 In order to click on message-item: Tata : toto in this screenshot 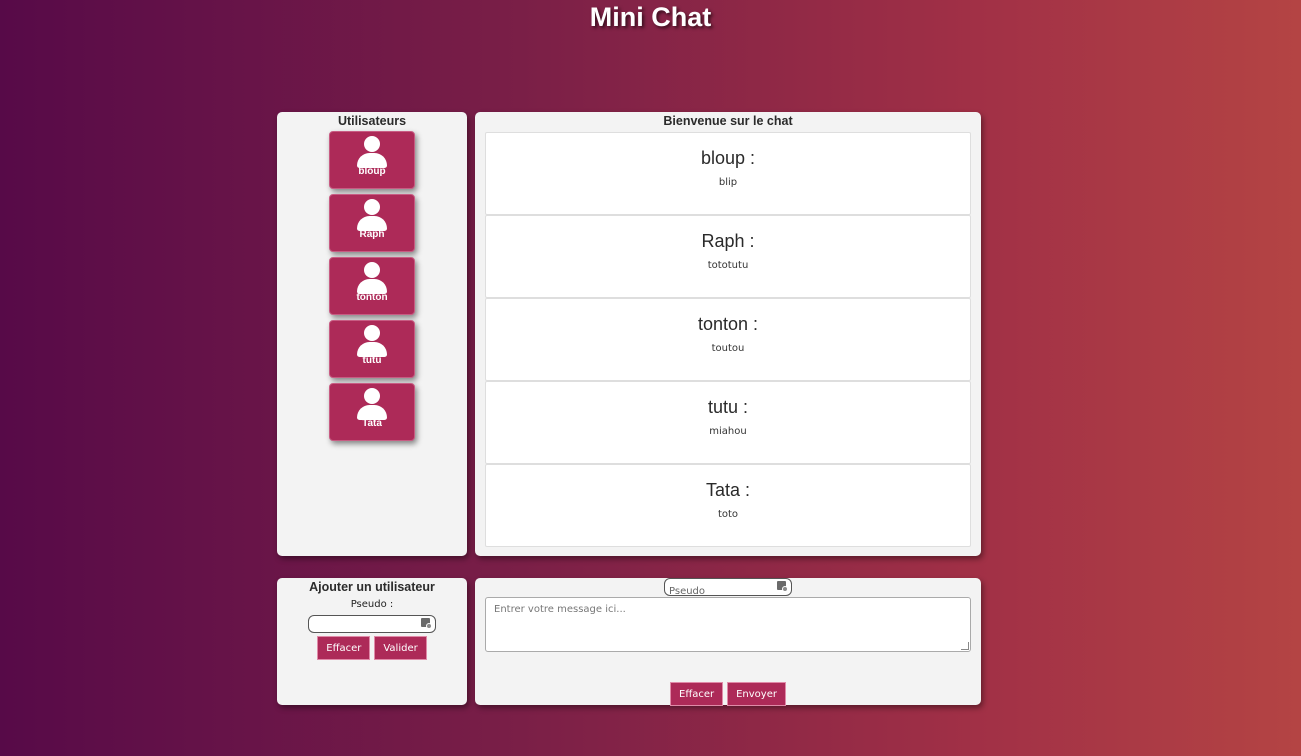, I will do `click(728, 505)`.